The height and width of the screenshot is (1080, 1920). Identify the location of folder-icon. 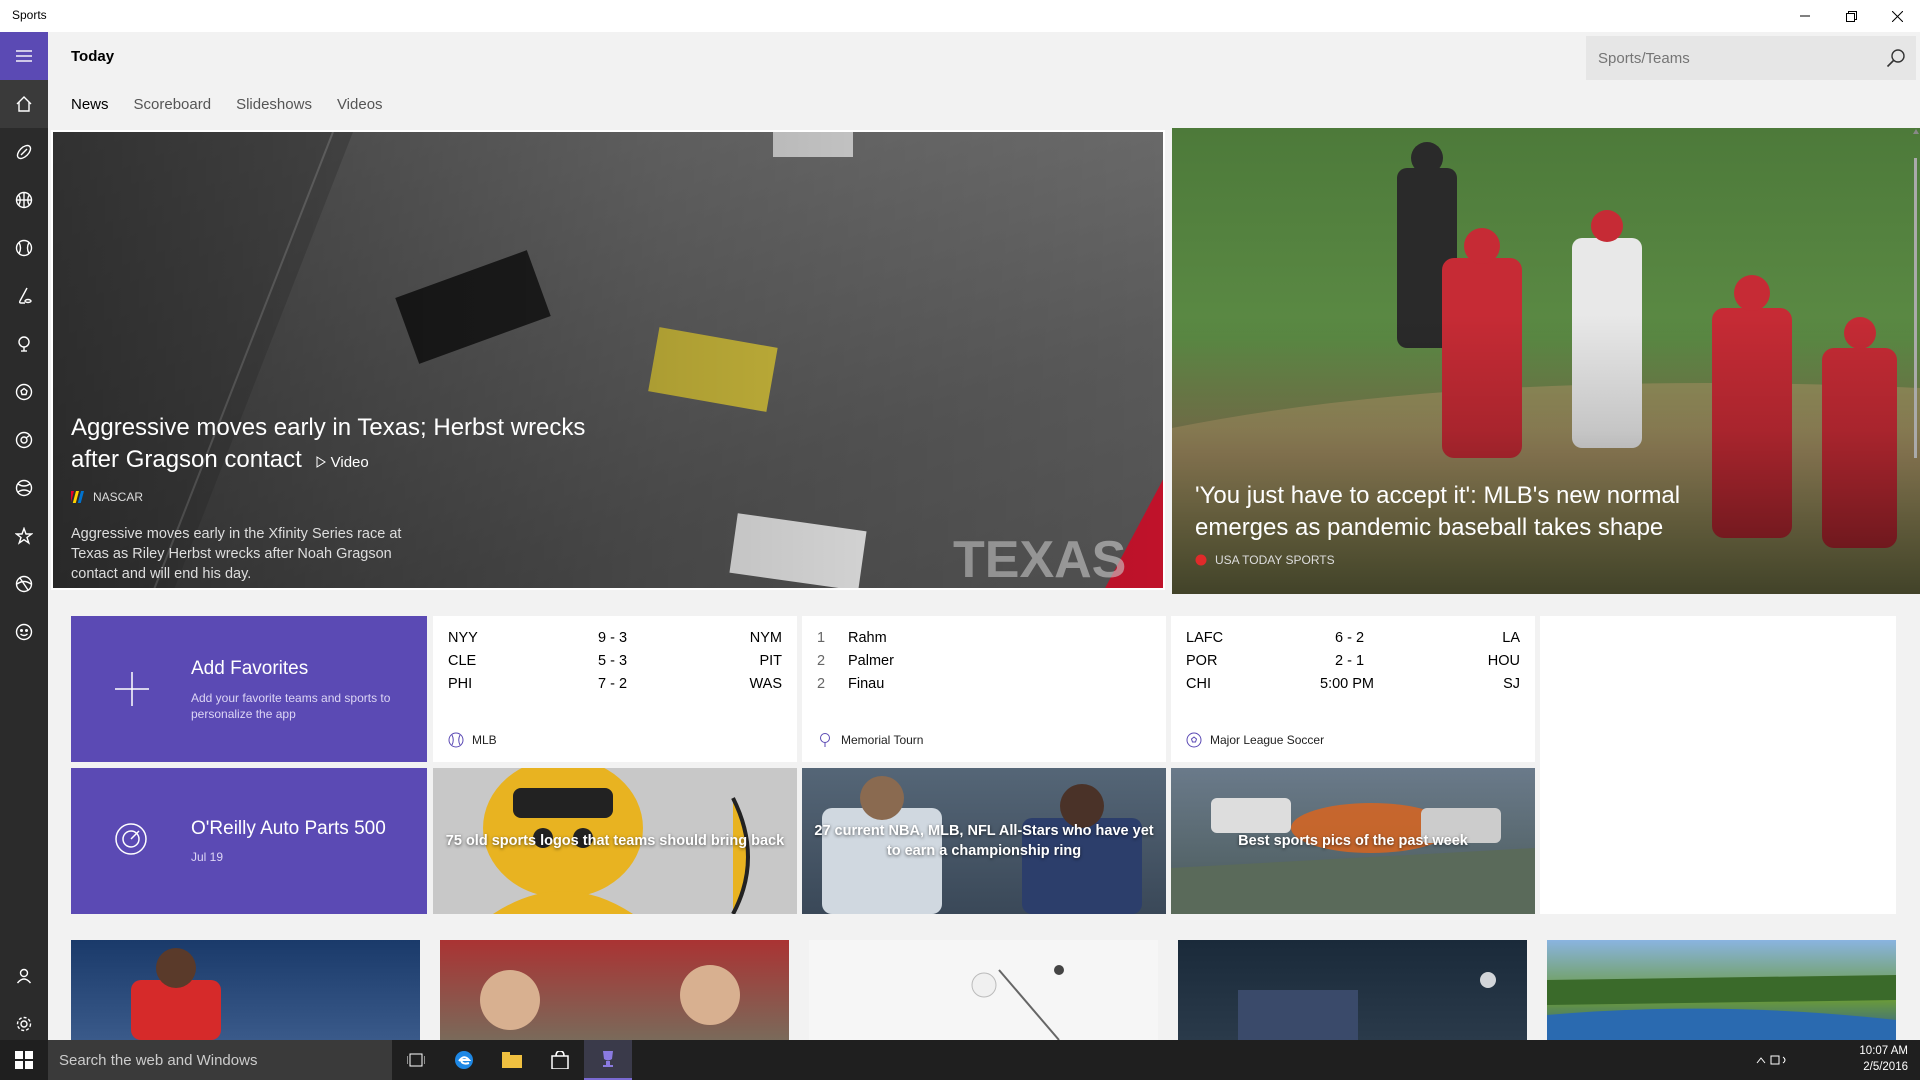
(512, 1060).